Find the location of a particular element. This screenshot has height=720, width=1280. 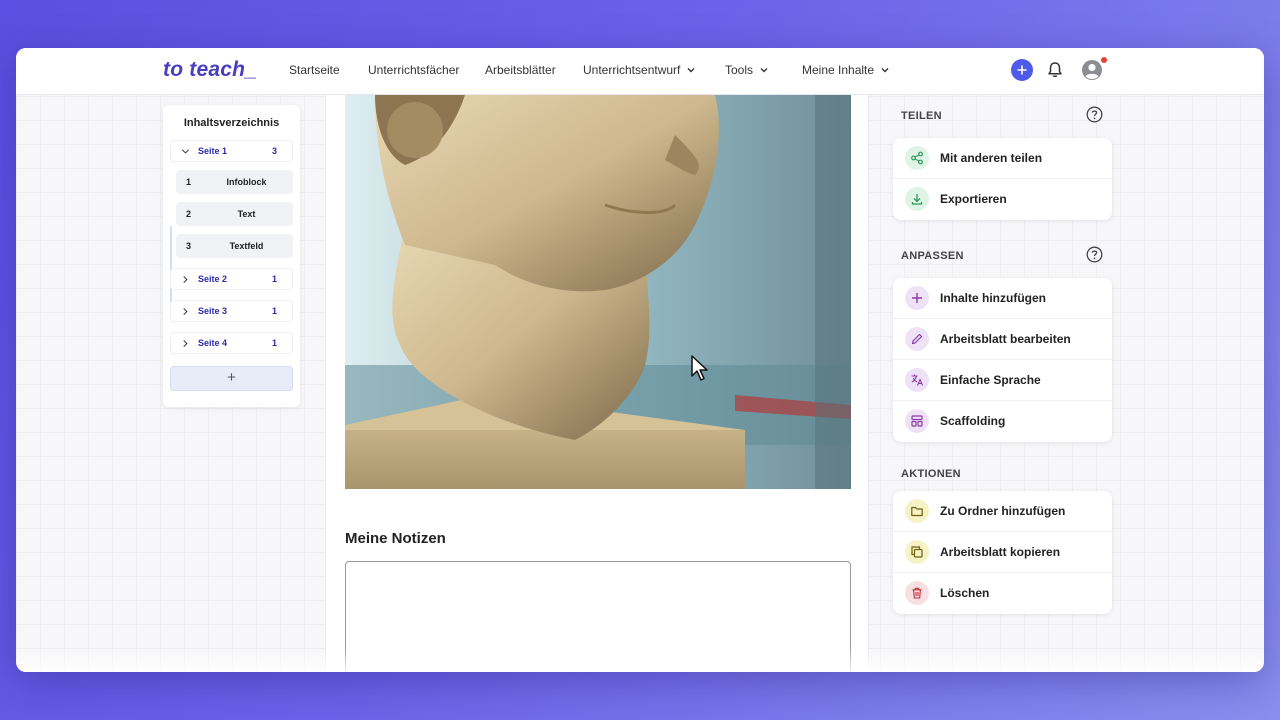

nav-label: Arbeitsblätter is located at coordinates (520, 70).